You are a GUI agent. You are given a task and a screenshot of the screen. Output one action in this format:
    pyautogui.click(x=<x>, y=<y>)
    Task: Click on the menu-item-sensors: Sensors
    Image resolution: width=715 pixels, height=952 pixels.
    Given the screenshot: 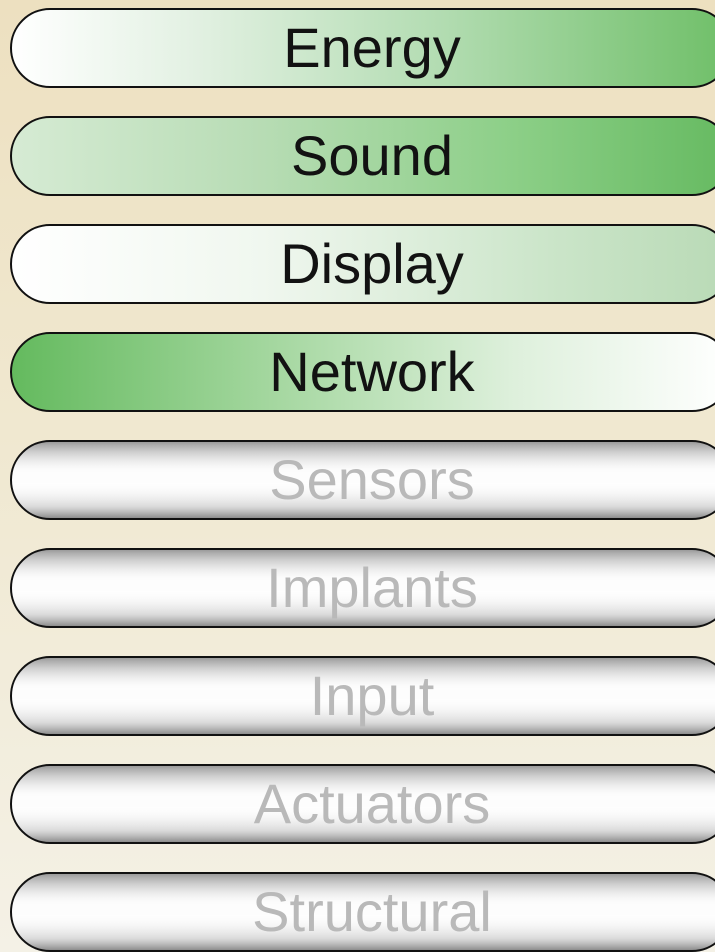 What is the action you would take?
    pyautogui.click(x=362, y=480)
    